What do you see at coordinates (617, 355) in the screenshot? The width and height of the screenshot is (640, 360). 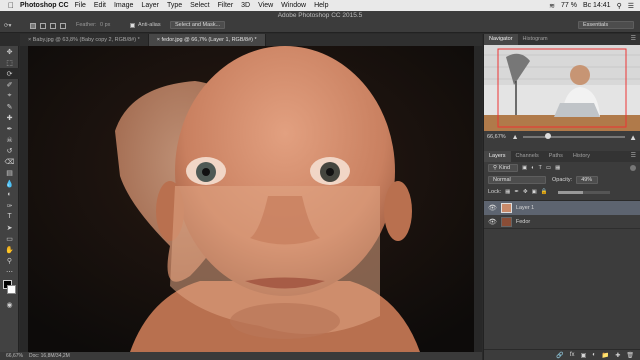 I see `new-layer-icon: ✚` at bounding box center [617, 355].